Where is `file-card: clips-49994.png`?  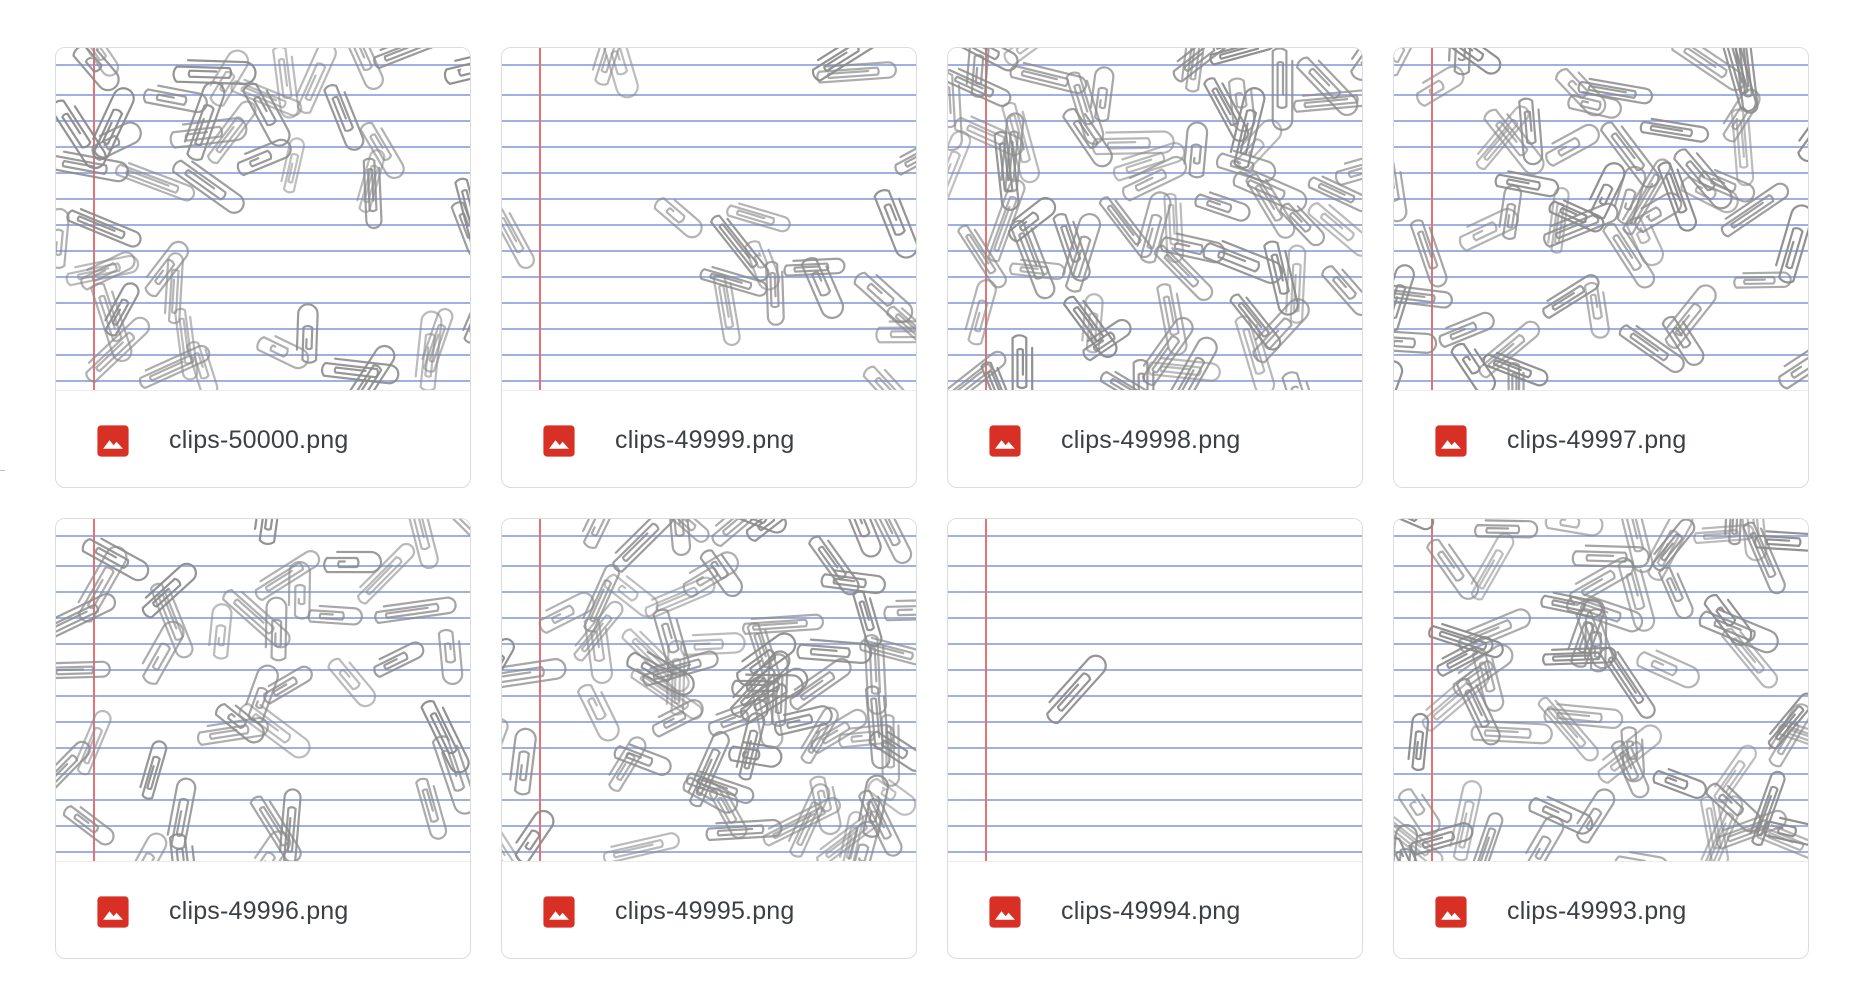
file-card: clips-49994.png is located at coordinates (1155, 738).